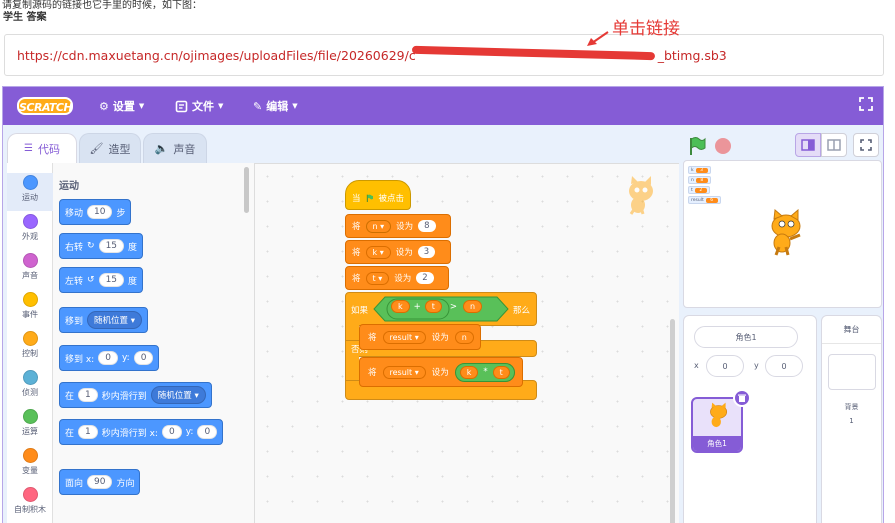 The height and width of the screenshot is (523, 895). I want to click on category-item: 侦测, so click(30, 387).